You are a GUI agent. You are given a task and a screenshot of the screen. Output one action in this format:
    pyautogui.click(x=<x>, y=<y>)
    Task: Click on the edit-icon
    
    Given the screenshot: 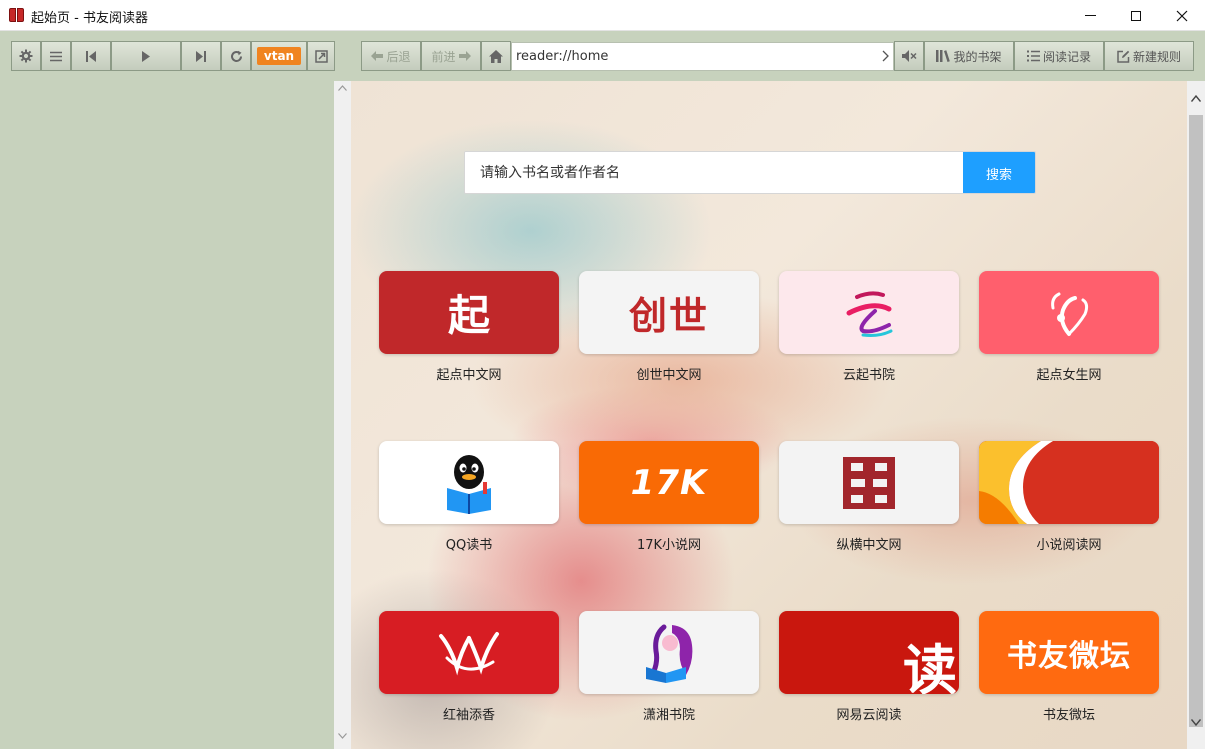 What is the action you would take?
    pyautogui.click(x=1123, y=56)
    